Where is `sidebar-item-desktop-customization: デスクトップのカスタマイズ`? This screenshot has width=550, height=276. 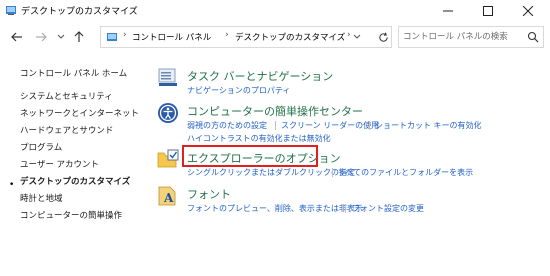
sidebar-item-desktop-customization: デスクトップのカスタマイズ is located at coordinates (75, 181).